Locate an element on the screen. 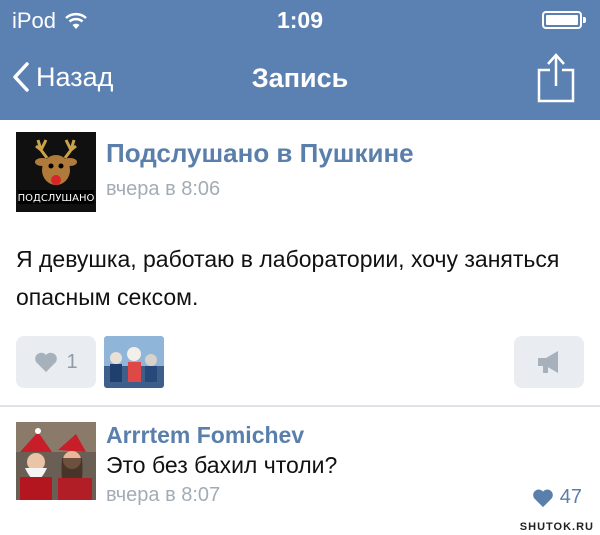 The image size is (600, 535). comment-author: Arrrtem Fomichev is located at coordinates (205, 435).